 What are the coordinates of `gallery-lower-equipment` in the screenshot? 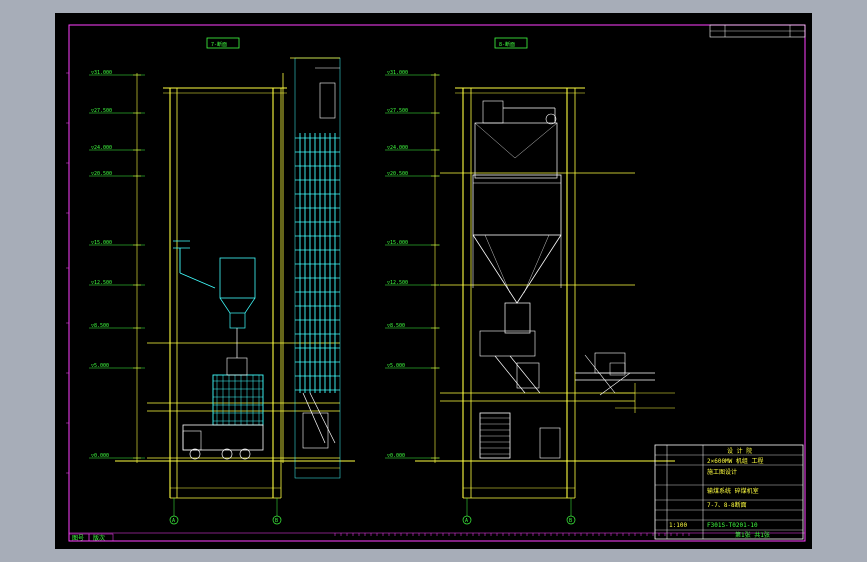 It's located at (315, 430).